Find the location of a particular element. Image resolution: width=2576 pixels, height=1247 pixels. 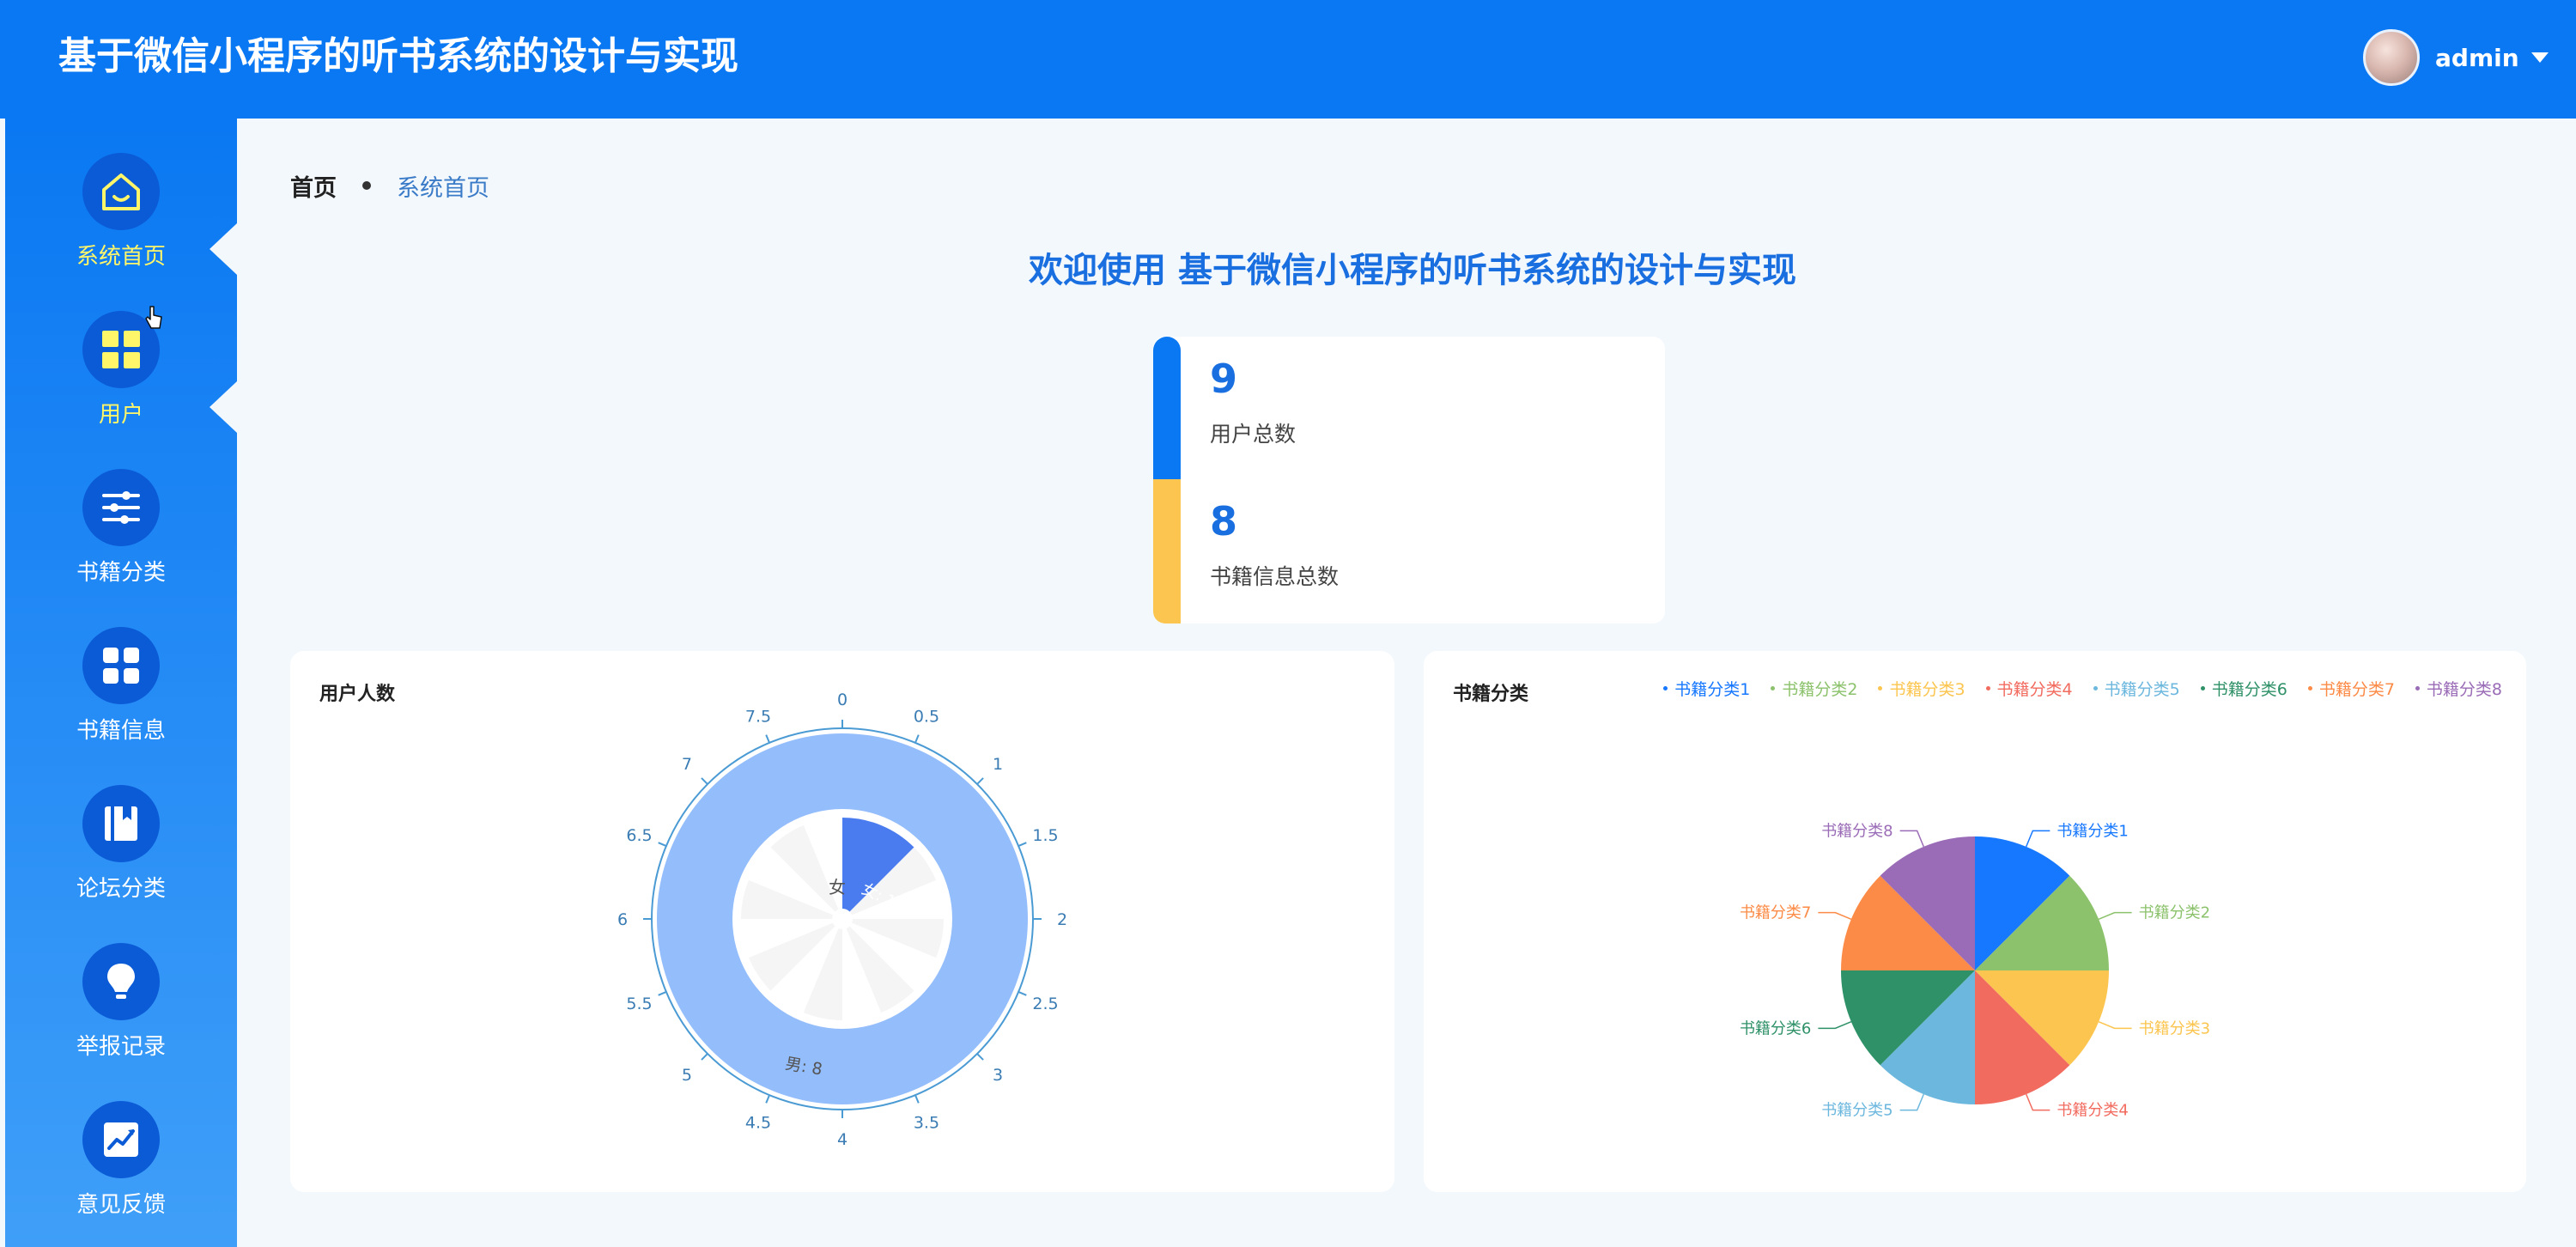

slice-label: 书籍分类6 is located at coordinates (1776, 1028).